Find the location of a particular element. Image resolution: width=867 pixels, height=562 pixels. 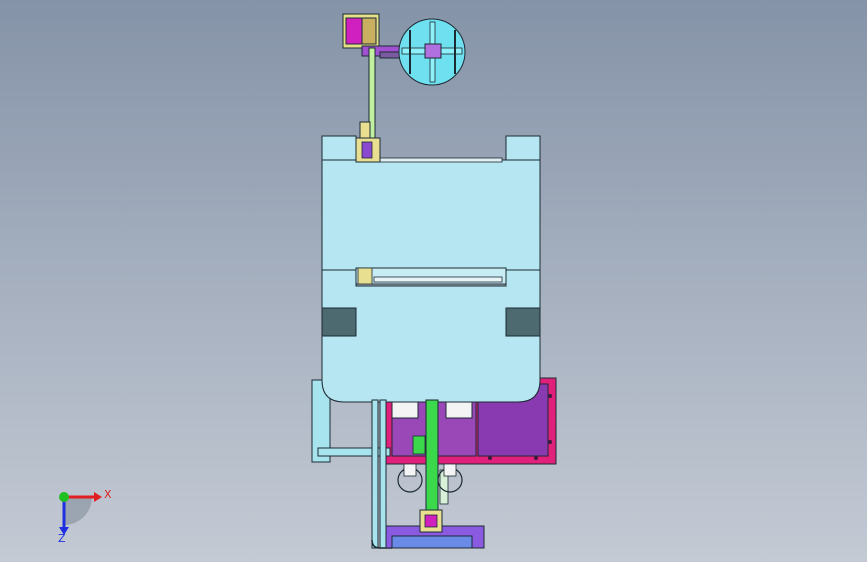

body-upper-section is located at coordinates (431, 215).